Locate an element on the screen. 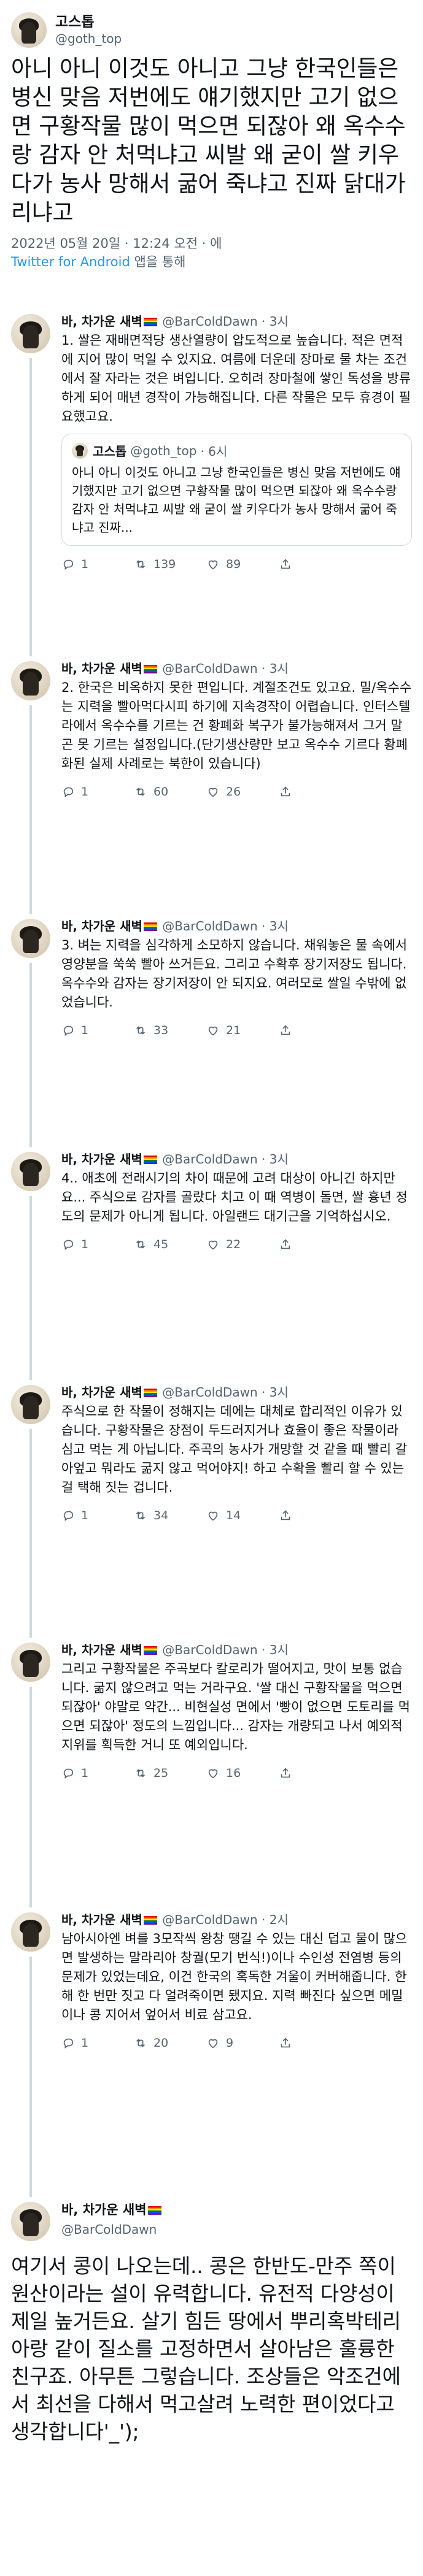  like-button: 14 is located at coordinates (242, 1515).